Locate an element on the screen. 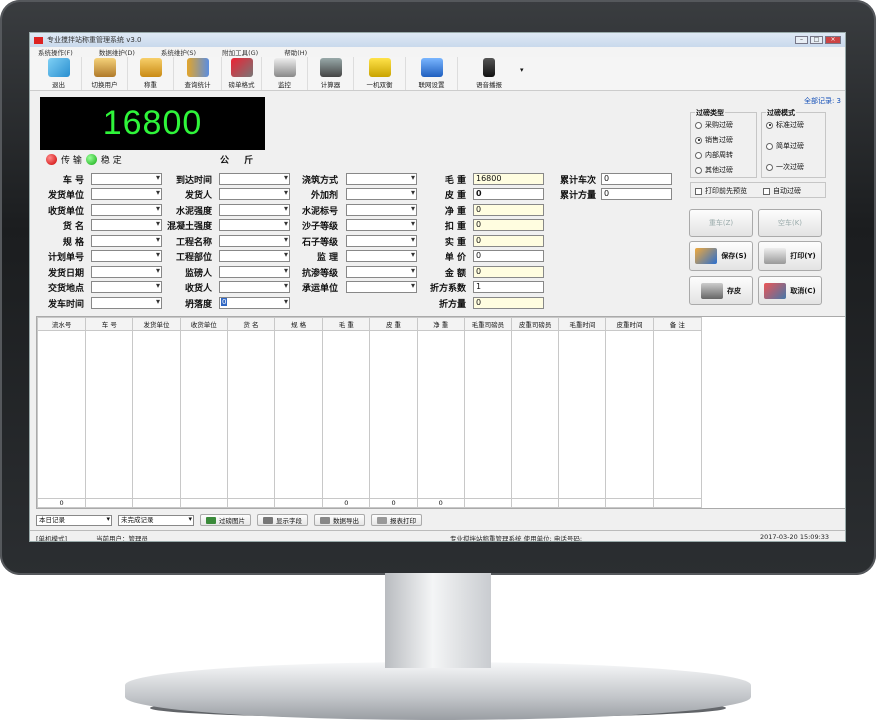 This screenshot has height=720, width=876. radio-simple: 简单过磅 is located at coordinates (785, 146).